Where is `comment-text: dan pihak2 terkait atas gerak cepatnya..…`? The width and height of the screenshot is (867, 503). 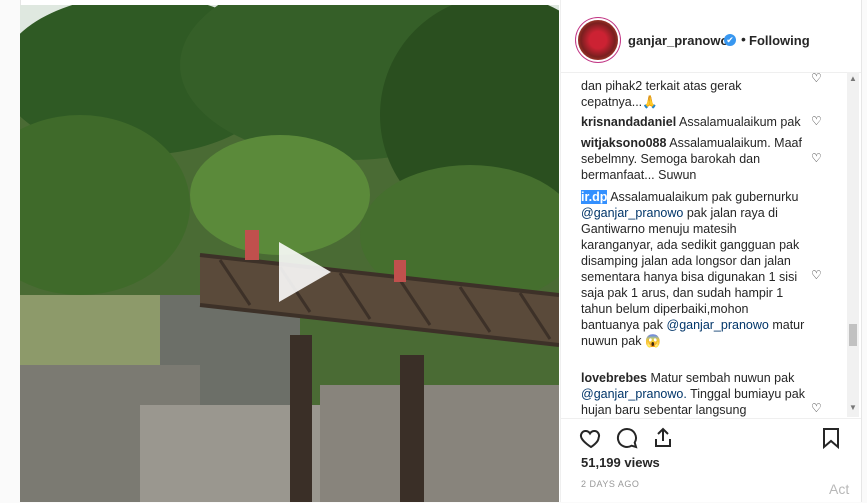 comment-text: dan pihak2 terkait atas gerak cepatnya..… is located at coordinates (661, 94).